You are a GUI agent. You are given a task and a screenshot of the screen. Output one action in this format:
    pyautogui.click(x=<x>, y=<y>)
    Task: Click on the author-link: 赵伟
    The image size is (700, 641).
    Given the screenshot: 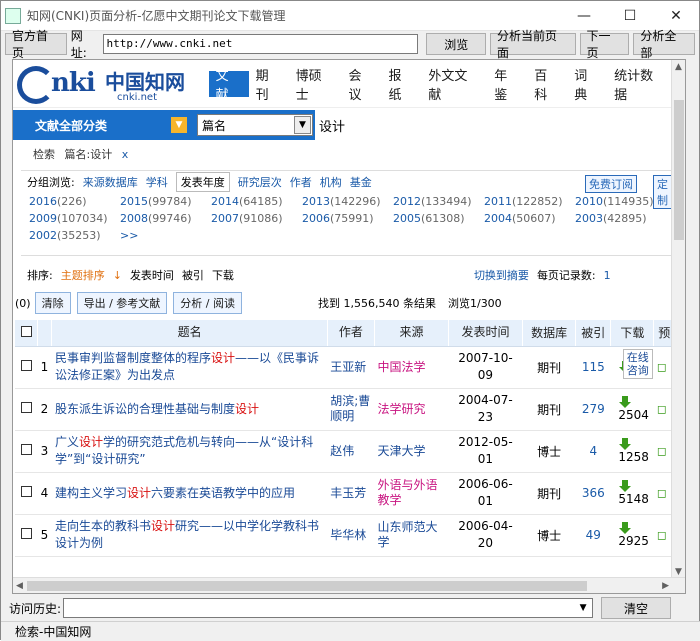 What is the action you would take?
    pyautogui.click(x=351, y=451)
    